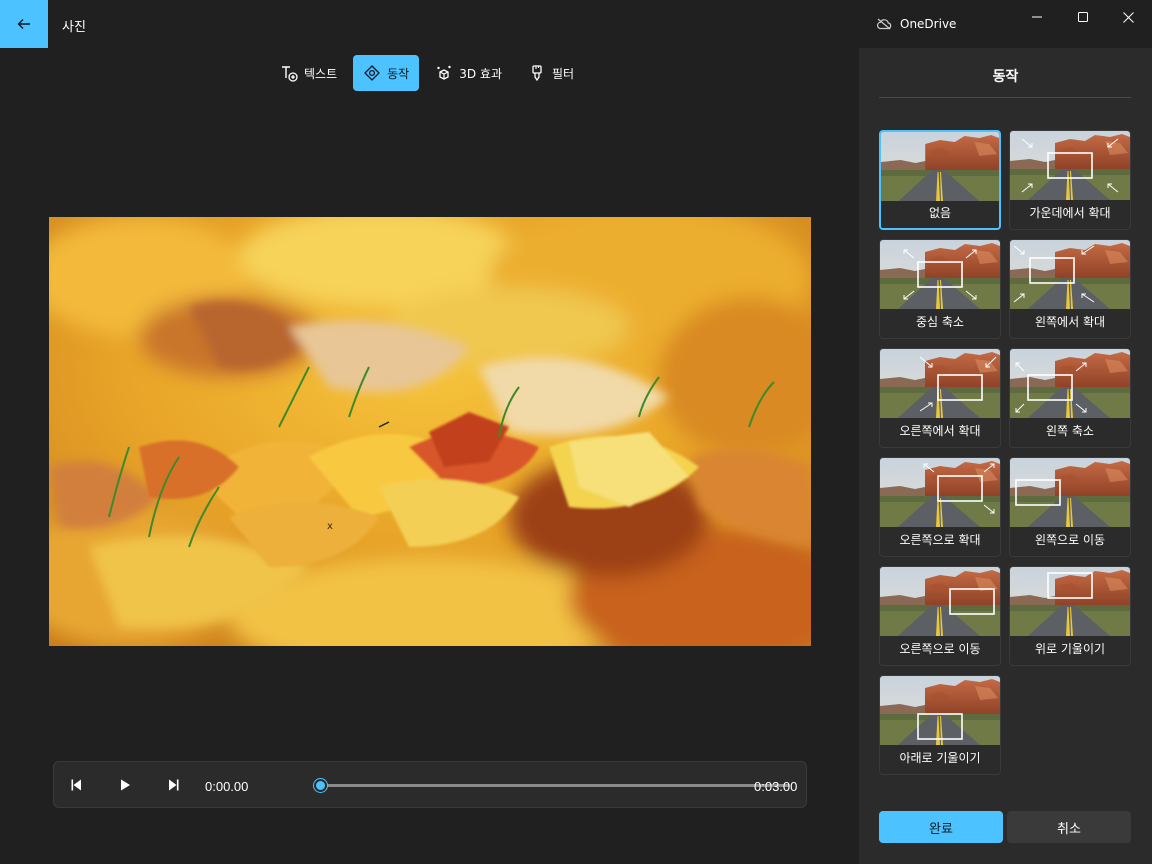 The height and width of the screenshot is (864, 1152). I want to click on motion-option-none: 없음, so click(940, 180).